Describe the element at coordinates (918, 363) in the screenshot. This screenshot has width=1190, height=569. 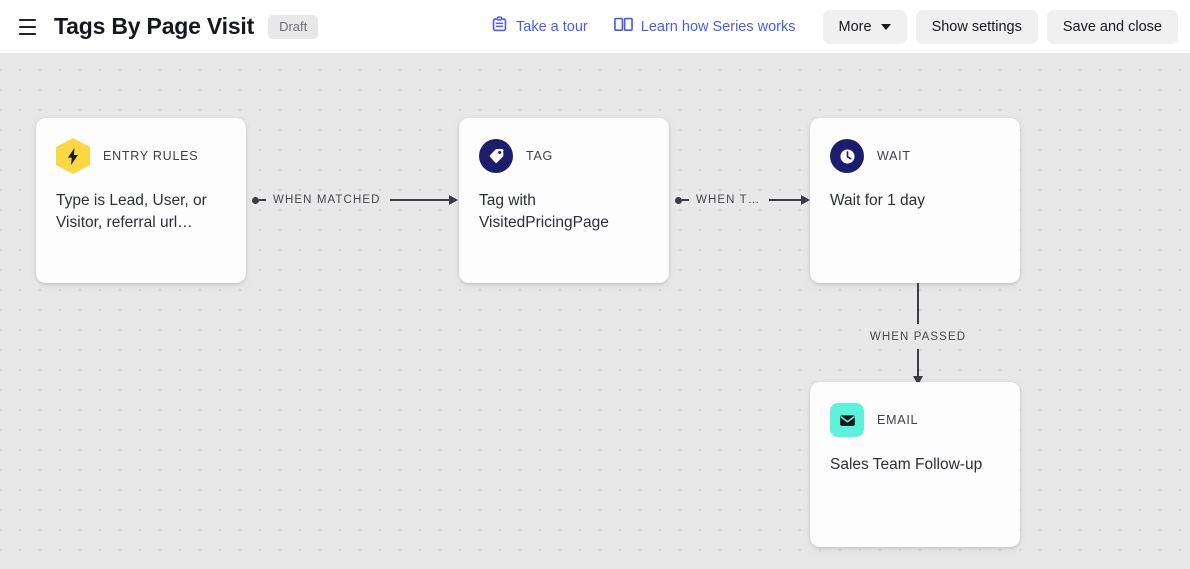
I see `connector-line-bottom` at that location.